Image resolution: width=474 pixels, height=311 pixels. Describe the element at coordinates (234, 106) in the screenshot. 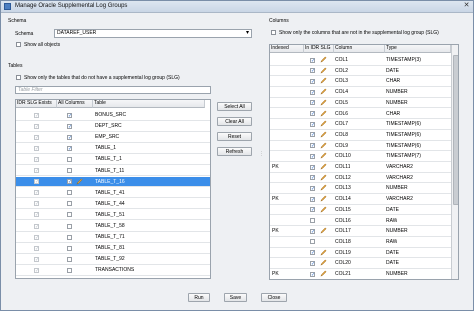

I see `select-all-button: Select All` at that location.